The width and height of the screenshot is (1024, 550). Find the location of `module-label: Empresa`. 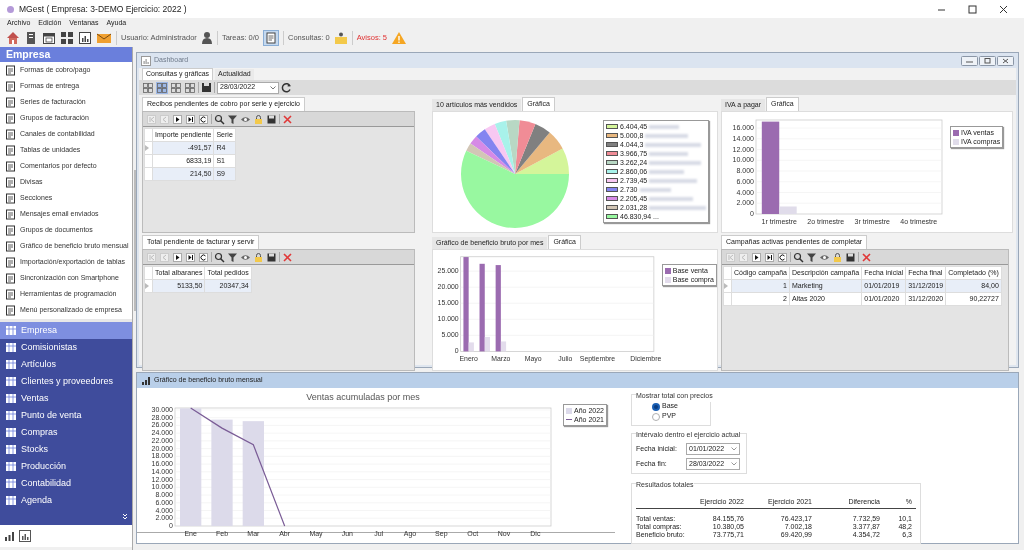

module-label: Empresa is located at coordinates (39, 330).